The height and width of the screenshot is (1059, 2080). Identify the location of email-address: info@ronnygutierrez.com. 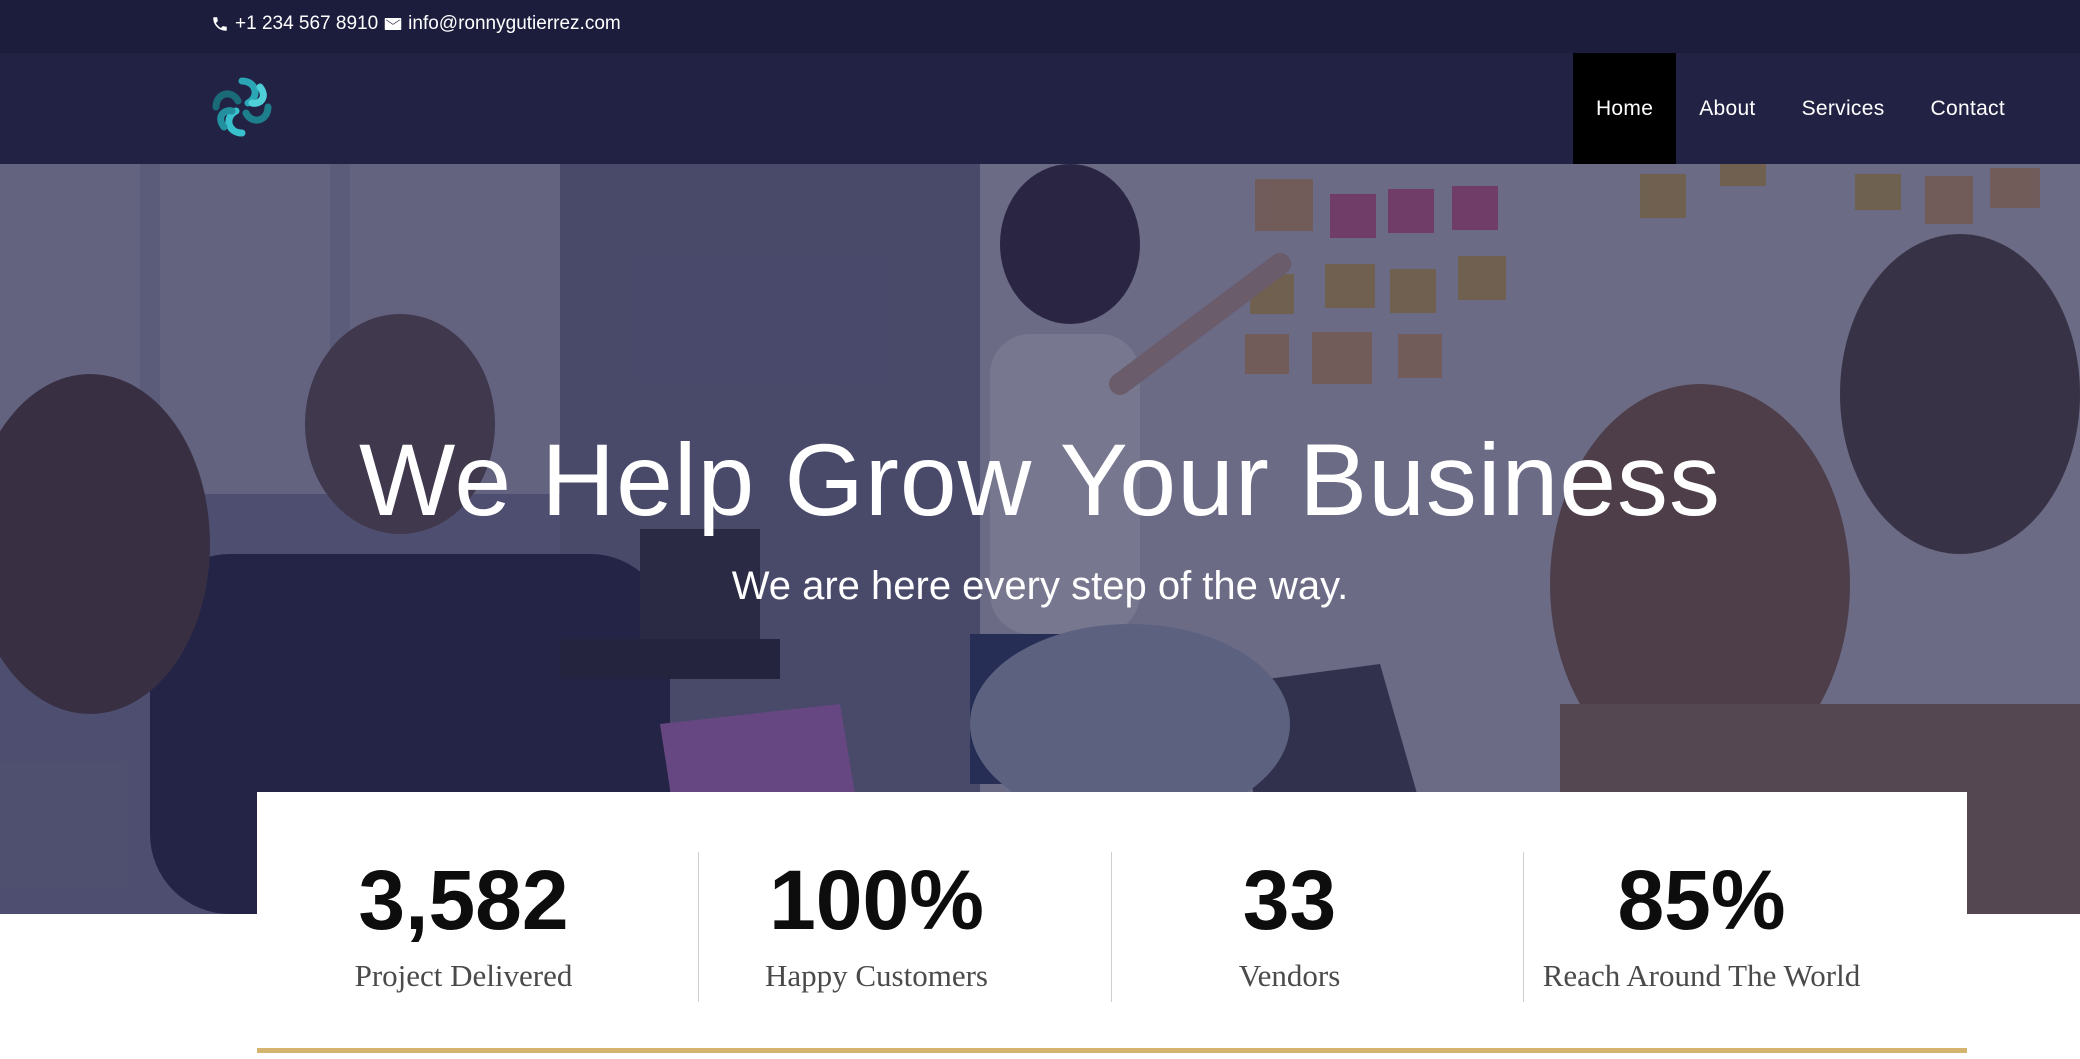
(514, 24).